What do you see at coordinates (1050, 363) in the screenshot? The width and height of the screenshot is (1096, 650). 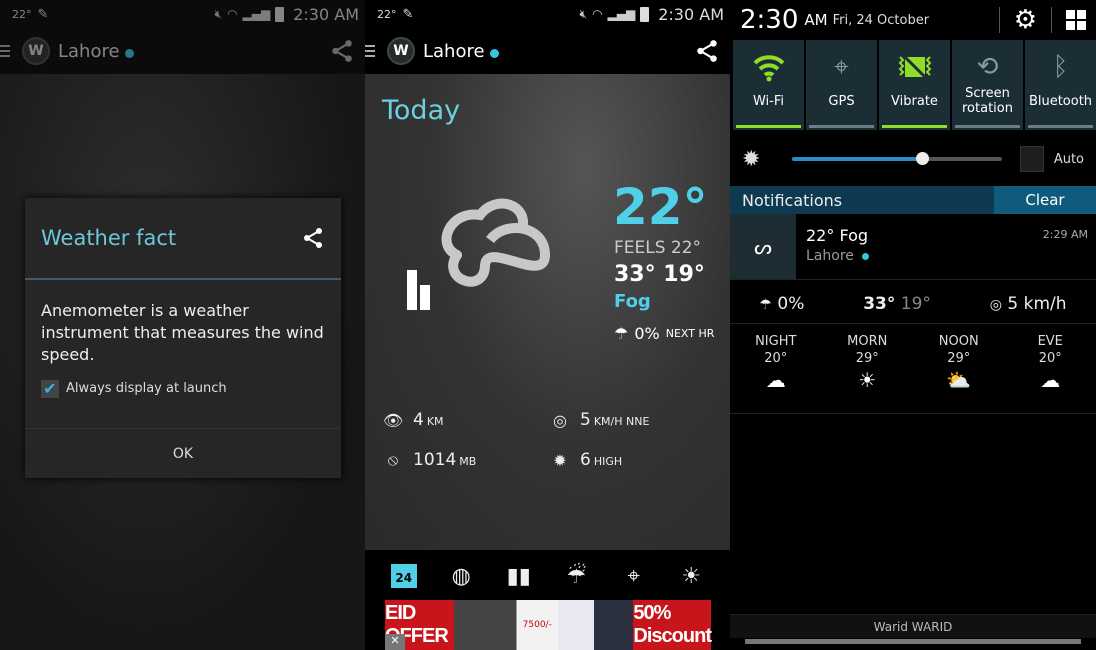 I see `period-eve: EVE 20° ☁` at bounding box center [1050, 363].